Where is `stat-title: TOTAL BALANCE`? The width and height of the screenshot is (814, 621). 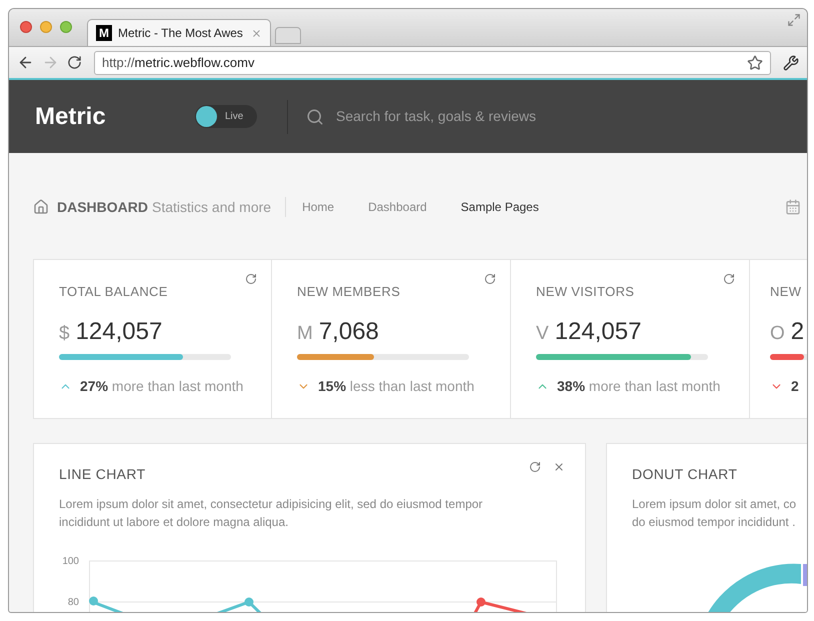
stat-title: TOTAL BALANCE is located at coordinates (114, 292).